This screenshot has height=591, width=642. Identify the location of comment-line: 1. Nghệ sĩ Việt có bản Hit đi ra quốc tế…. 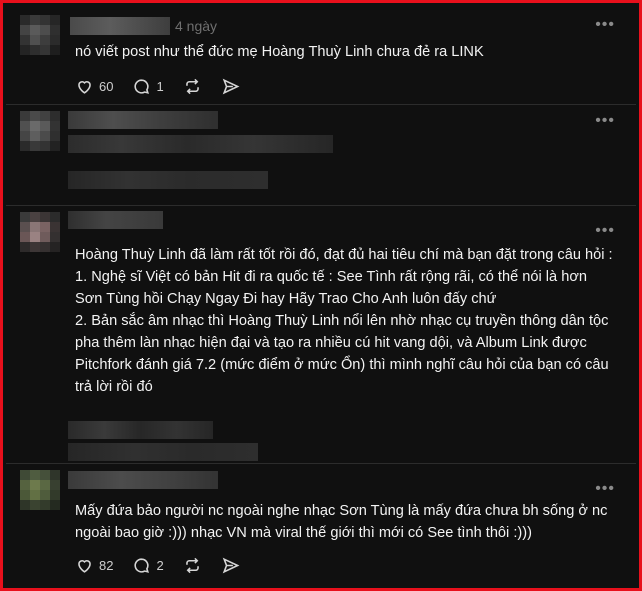
(333, 288).